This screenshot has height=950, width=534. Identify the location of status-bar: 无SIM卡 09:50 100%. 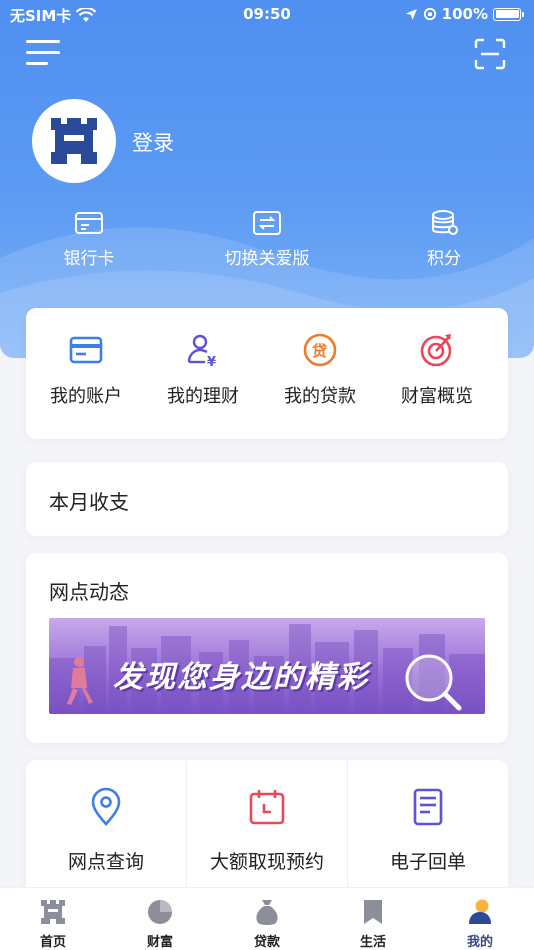
(267, 15).